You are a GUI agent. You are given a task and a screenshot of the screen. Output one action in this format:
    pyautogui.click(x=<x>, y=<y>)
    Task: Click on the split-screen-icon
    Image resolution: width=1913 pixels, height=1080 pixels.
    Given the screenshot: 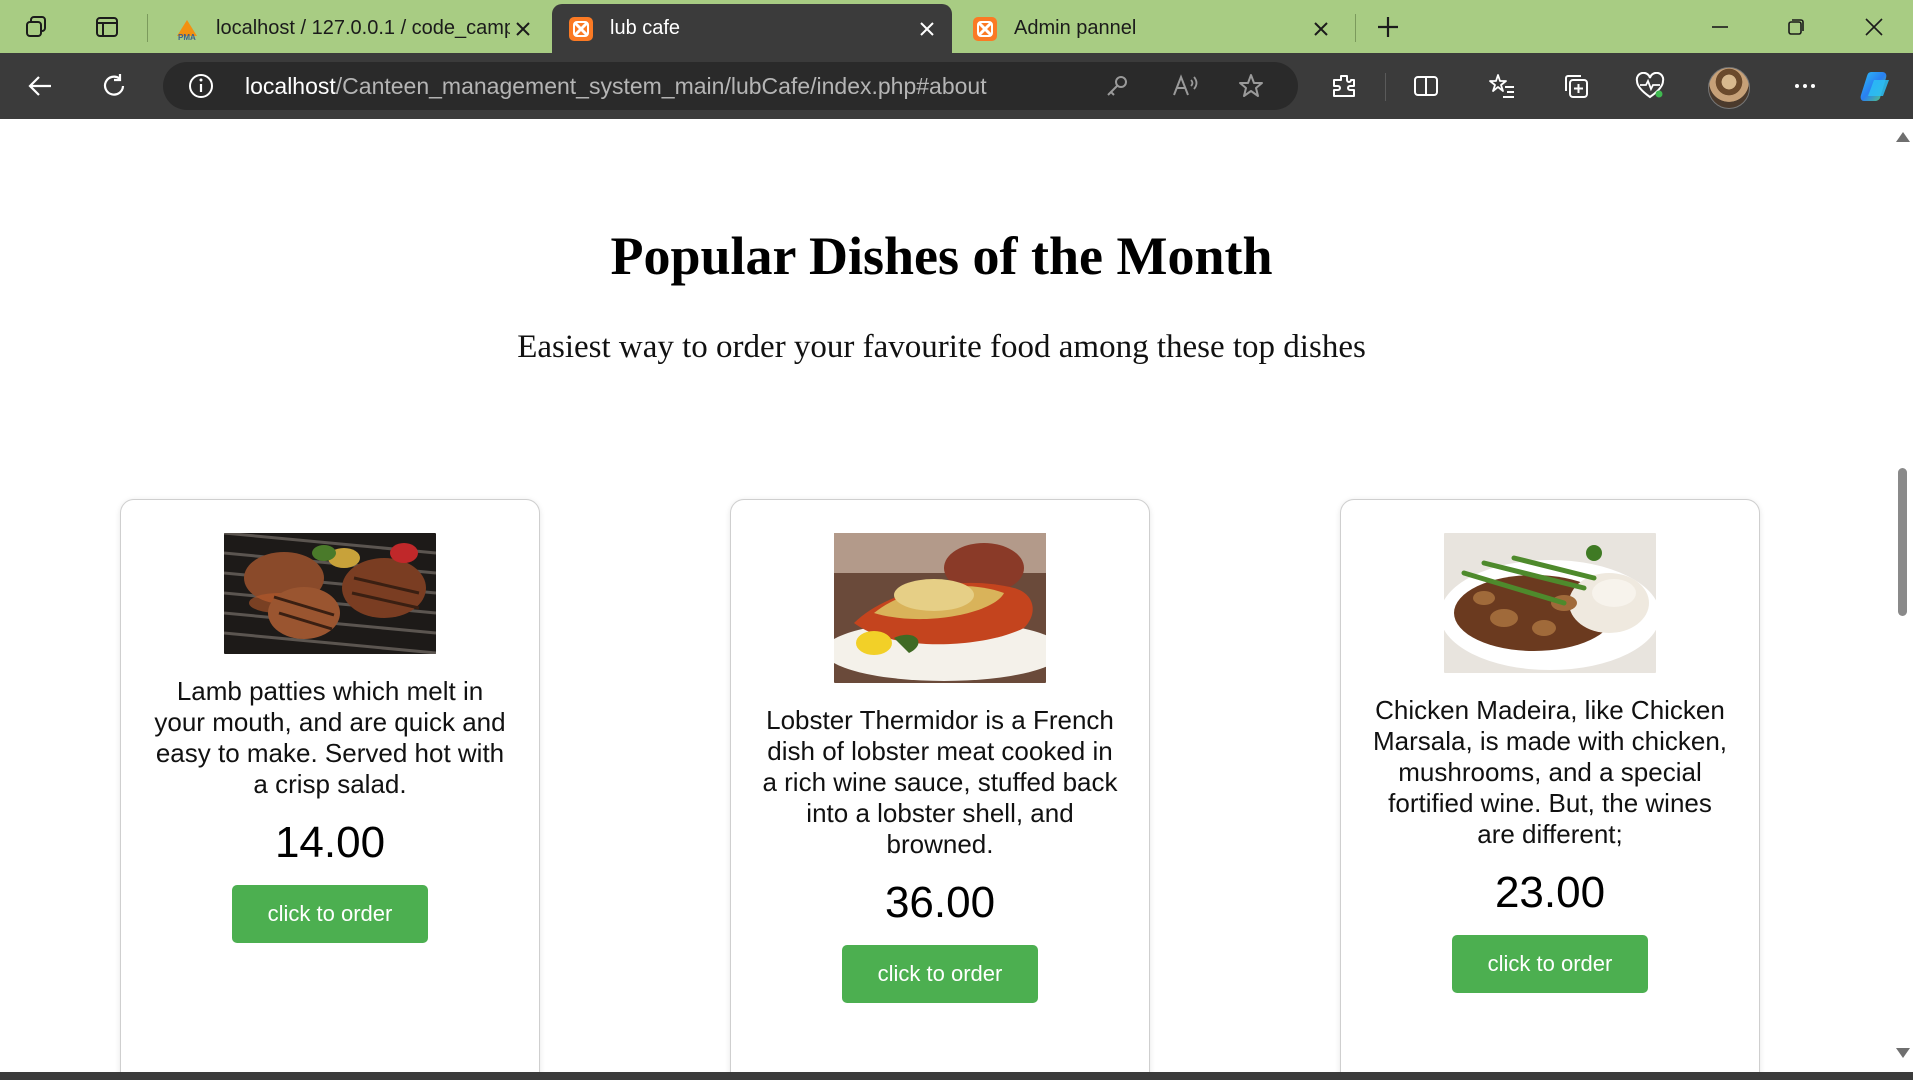 What is the action you would take?
    pyautogui.click(x=1426, y=86)
    